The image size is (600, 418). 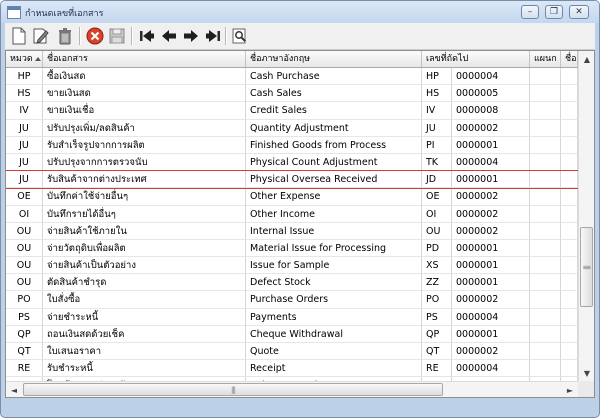 I want to click on cell-next-number: 0000008, so click(x=491, y=111).